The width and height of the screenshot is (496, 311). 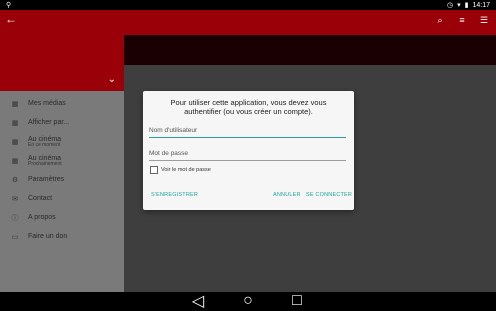 I want to click on drawer-item-faire-un-don: ▭ Faire un don, so click(x=62, y=237).